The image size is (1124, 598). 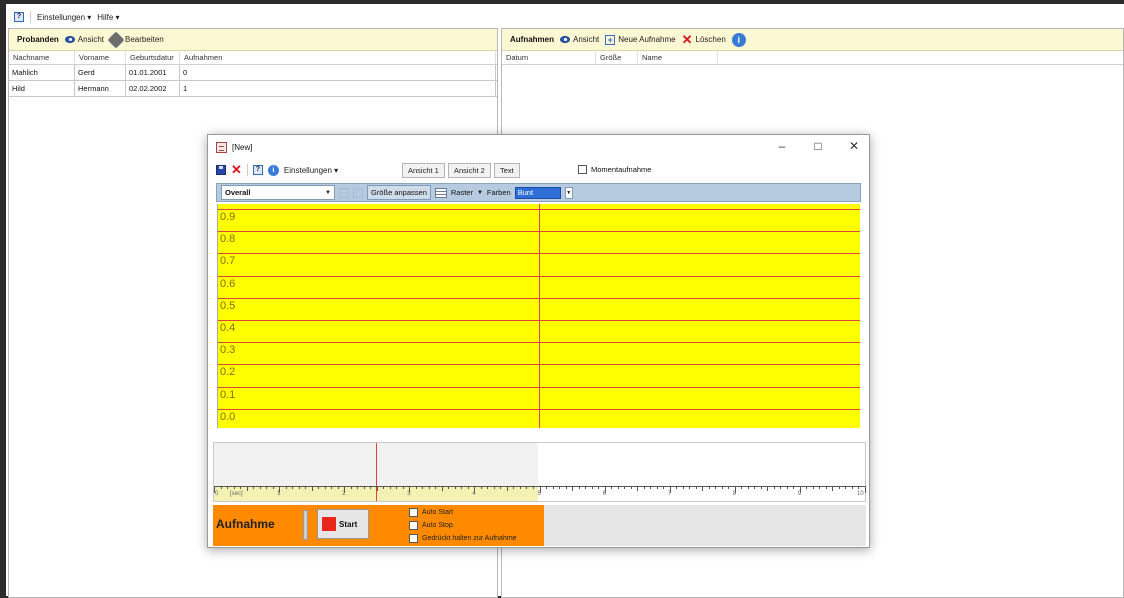 What do you see at coordinates (348, 524) in the screenshot?
I see `start-label: Start` at bounding box center [348, 524].